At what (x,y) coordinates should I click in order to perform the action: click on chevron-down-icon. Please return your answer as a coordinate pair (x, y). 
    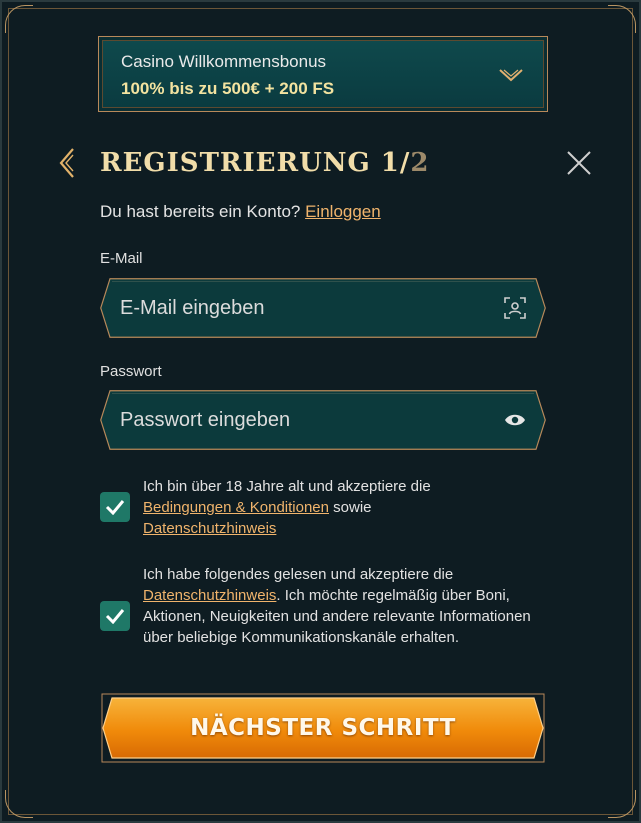
    Looking at the image, I should click on (511, 75).